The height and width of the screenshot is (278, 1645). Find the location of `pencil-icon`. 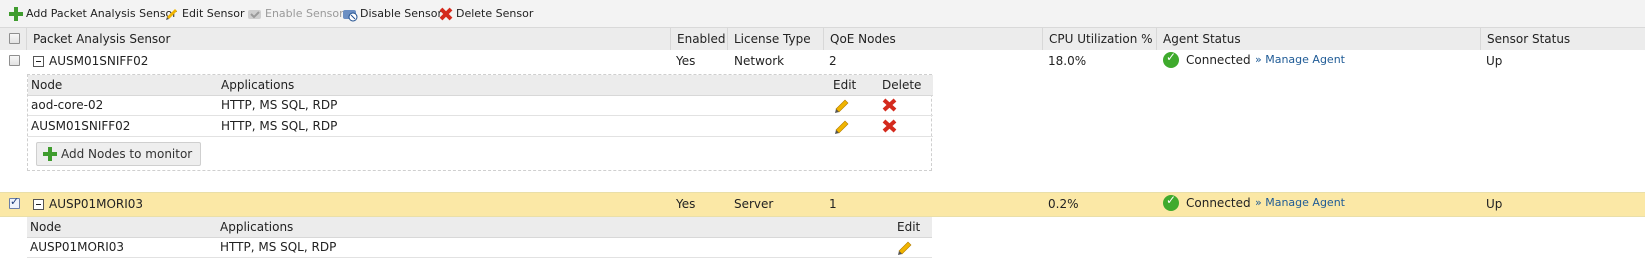

pencil-icon is located at coordinates (171, 14).